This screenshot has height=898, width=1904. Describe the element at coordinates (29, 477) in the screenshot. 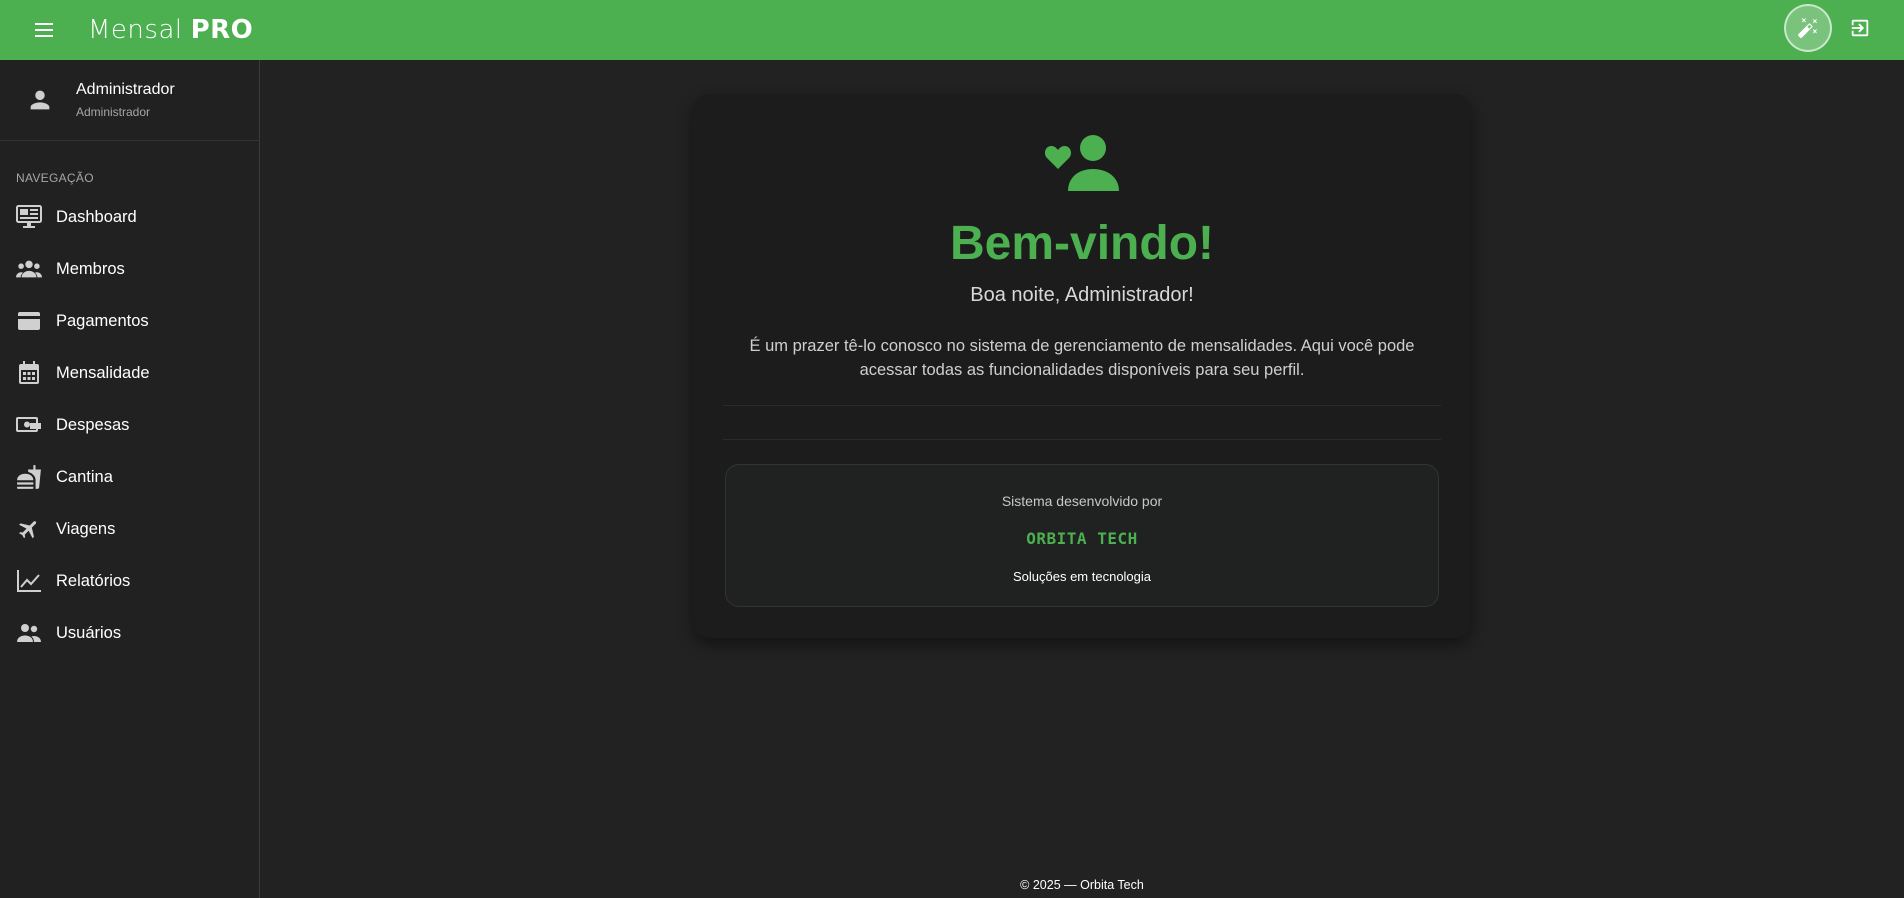

I see `fastfood-icon` at that location.